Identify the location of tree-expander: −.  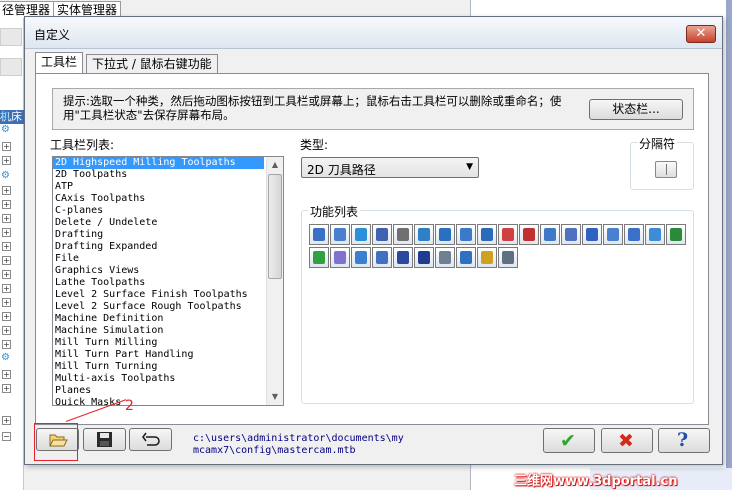
(6, 436).